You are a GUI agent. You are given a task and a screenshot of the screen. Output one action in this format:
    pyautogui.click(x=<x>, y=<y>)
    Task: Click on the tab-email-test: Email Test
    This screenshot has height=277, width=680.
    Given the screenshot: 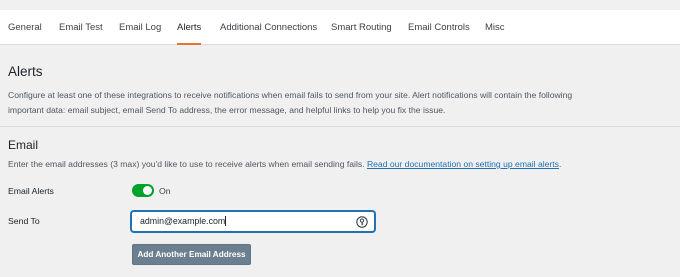 What is the action you would take?
    pyautogui.click(x=81, y=27)
    